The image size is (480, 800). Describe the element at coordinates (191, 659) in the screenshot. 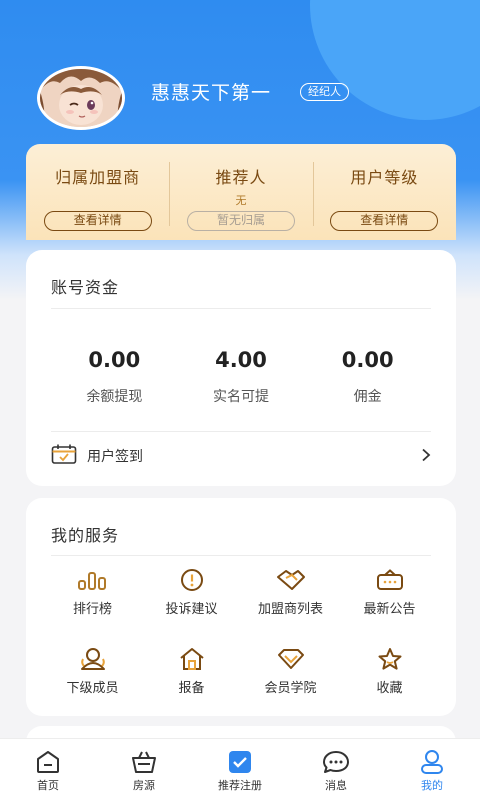

I see `house-icon` at that location.